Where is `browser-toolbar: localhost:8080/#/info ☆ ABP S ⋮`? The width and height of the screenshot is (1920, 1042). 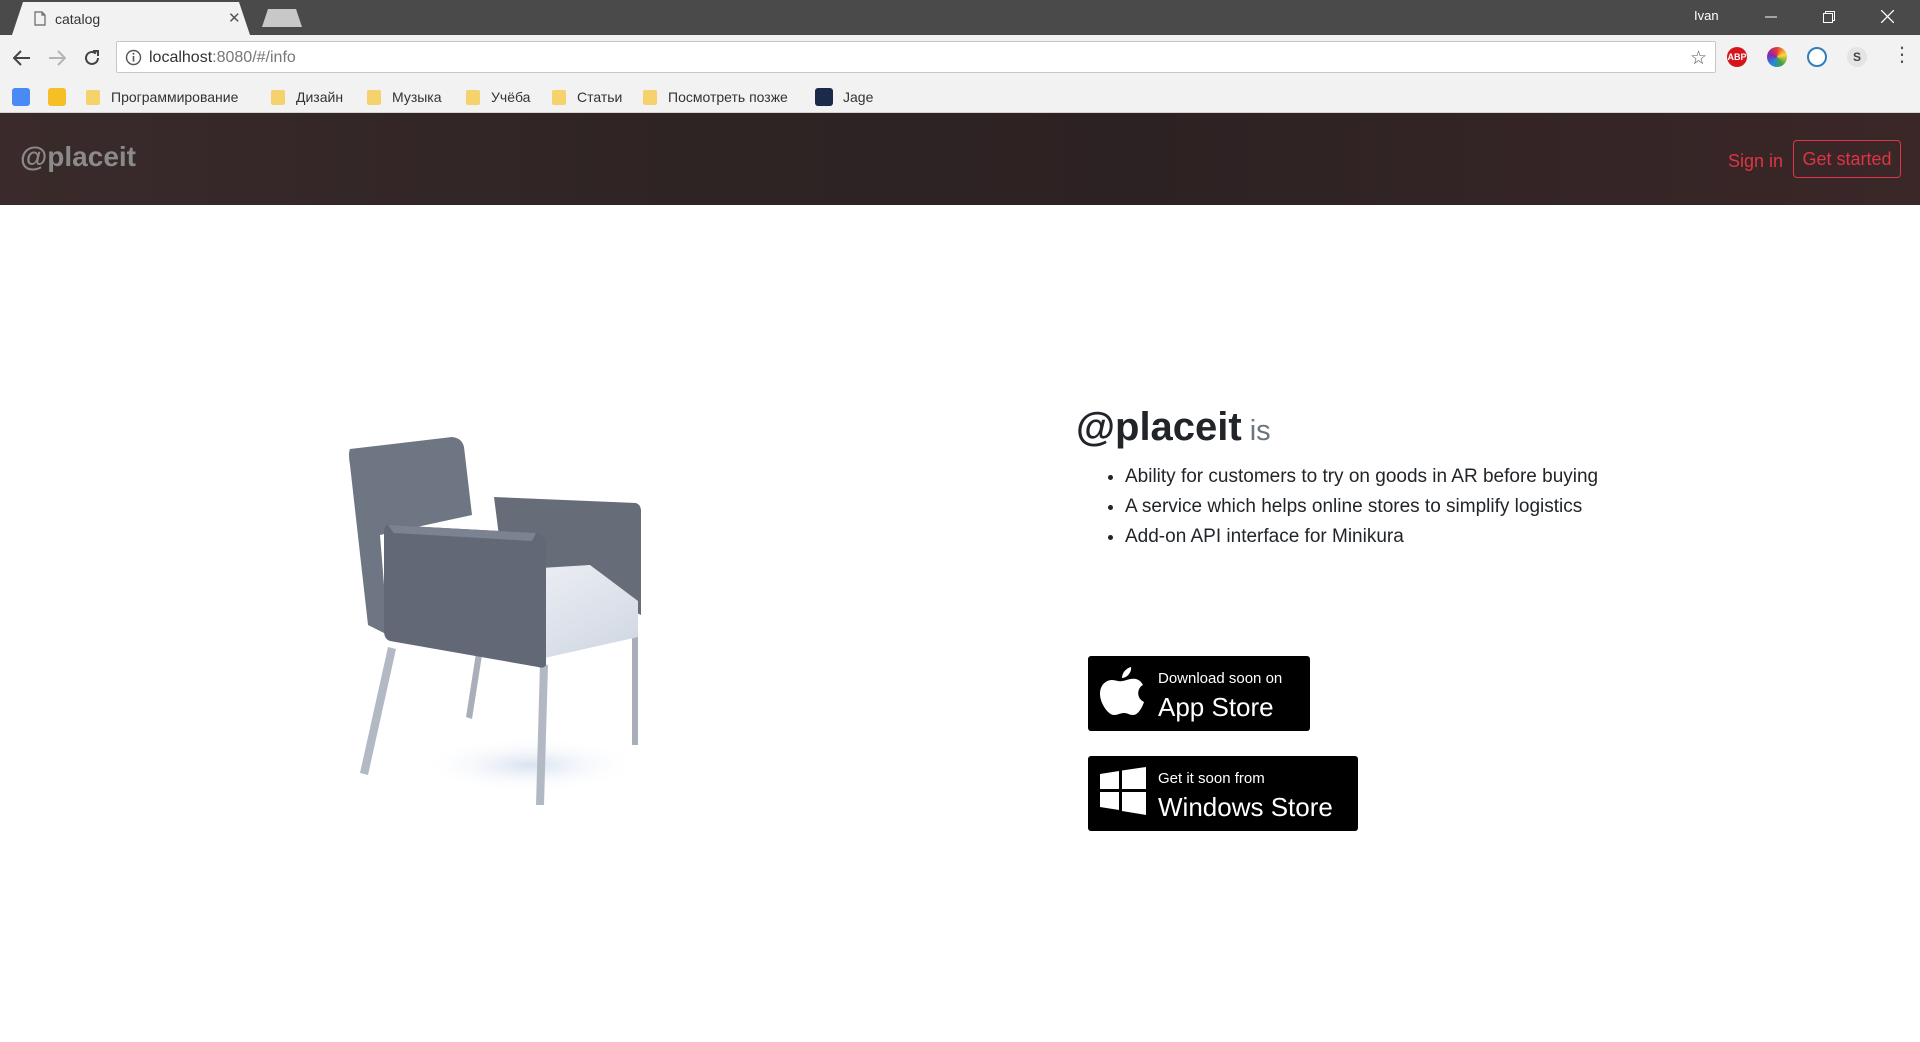 browser-toolbar: localhost:8080/#/info ☆ ABP S ⋮ is located at coordinates (960, 58).